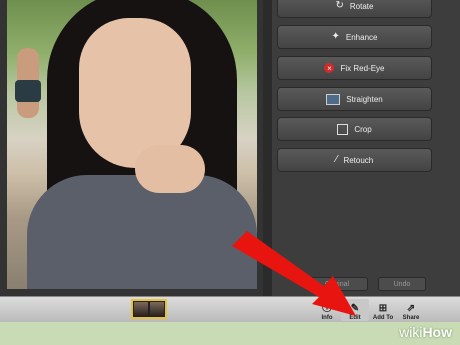  I want to click on edit-button: ✎ Edit, so click(355, 310).